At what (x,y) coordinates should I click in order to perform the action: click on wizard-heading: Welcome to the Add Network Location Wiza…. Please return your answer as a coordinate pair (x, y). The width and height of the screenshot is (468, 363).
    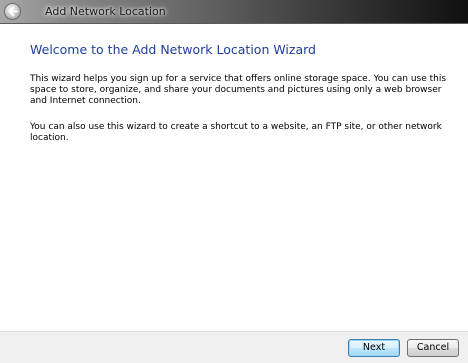
    Looking at the image, I should click on (173, 49).